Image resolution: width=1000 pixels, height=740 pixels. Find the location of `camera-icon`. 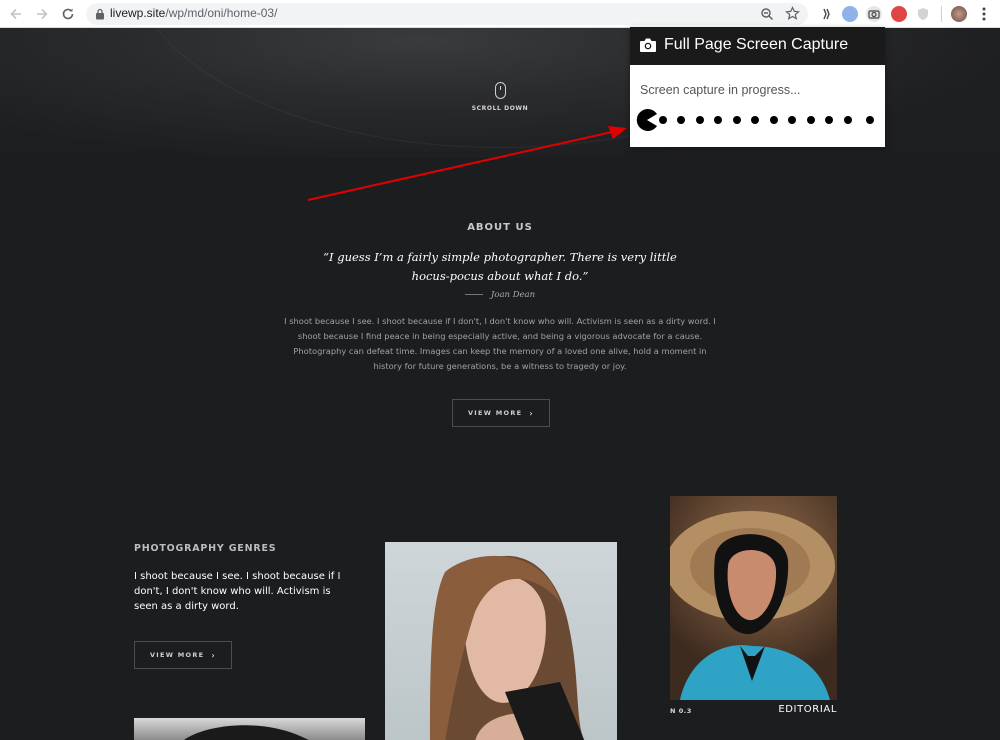

camera-icon is located at coordinates (648, 45).